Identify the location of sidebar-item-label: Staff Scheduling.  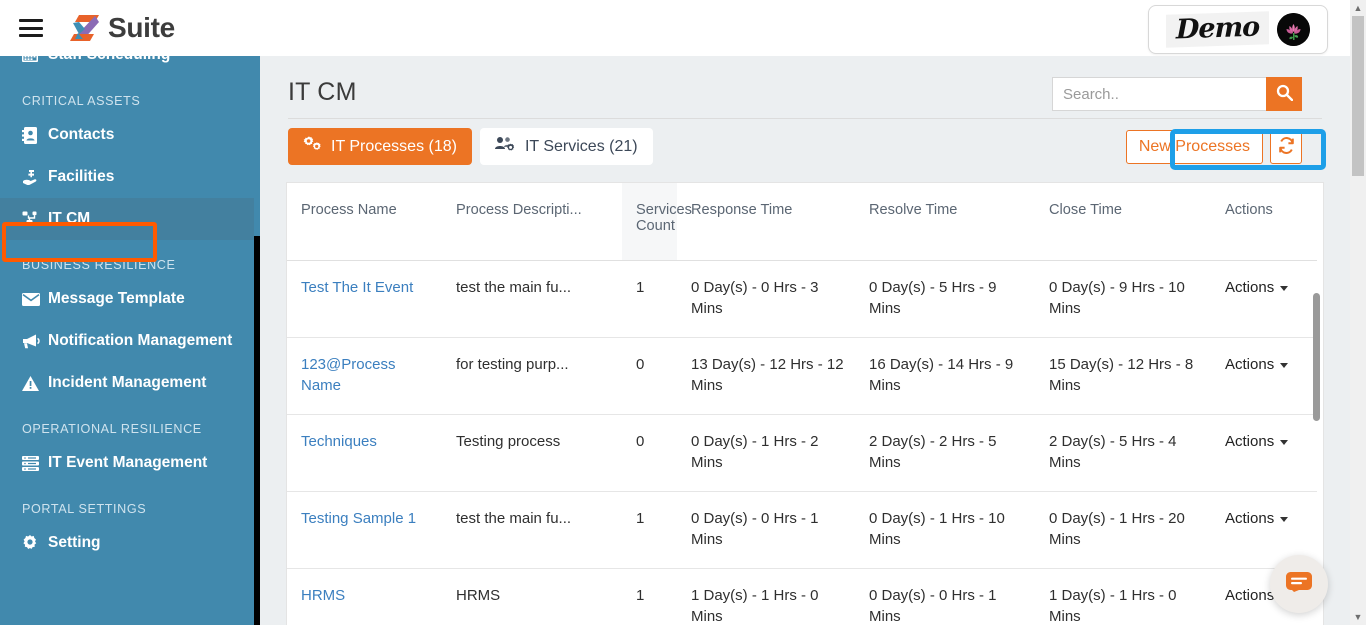
(109, 60).